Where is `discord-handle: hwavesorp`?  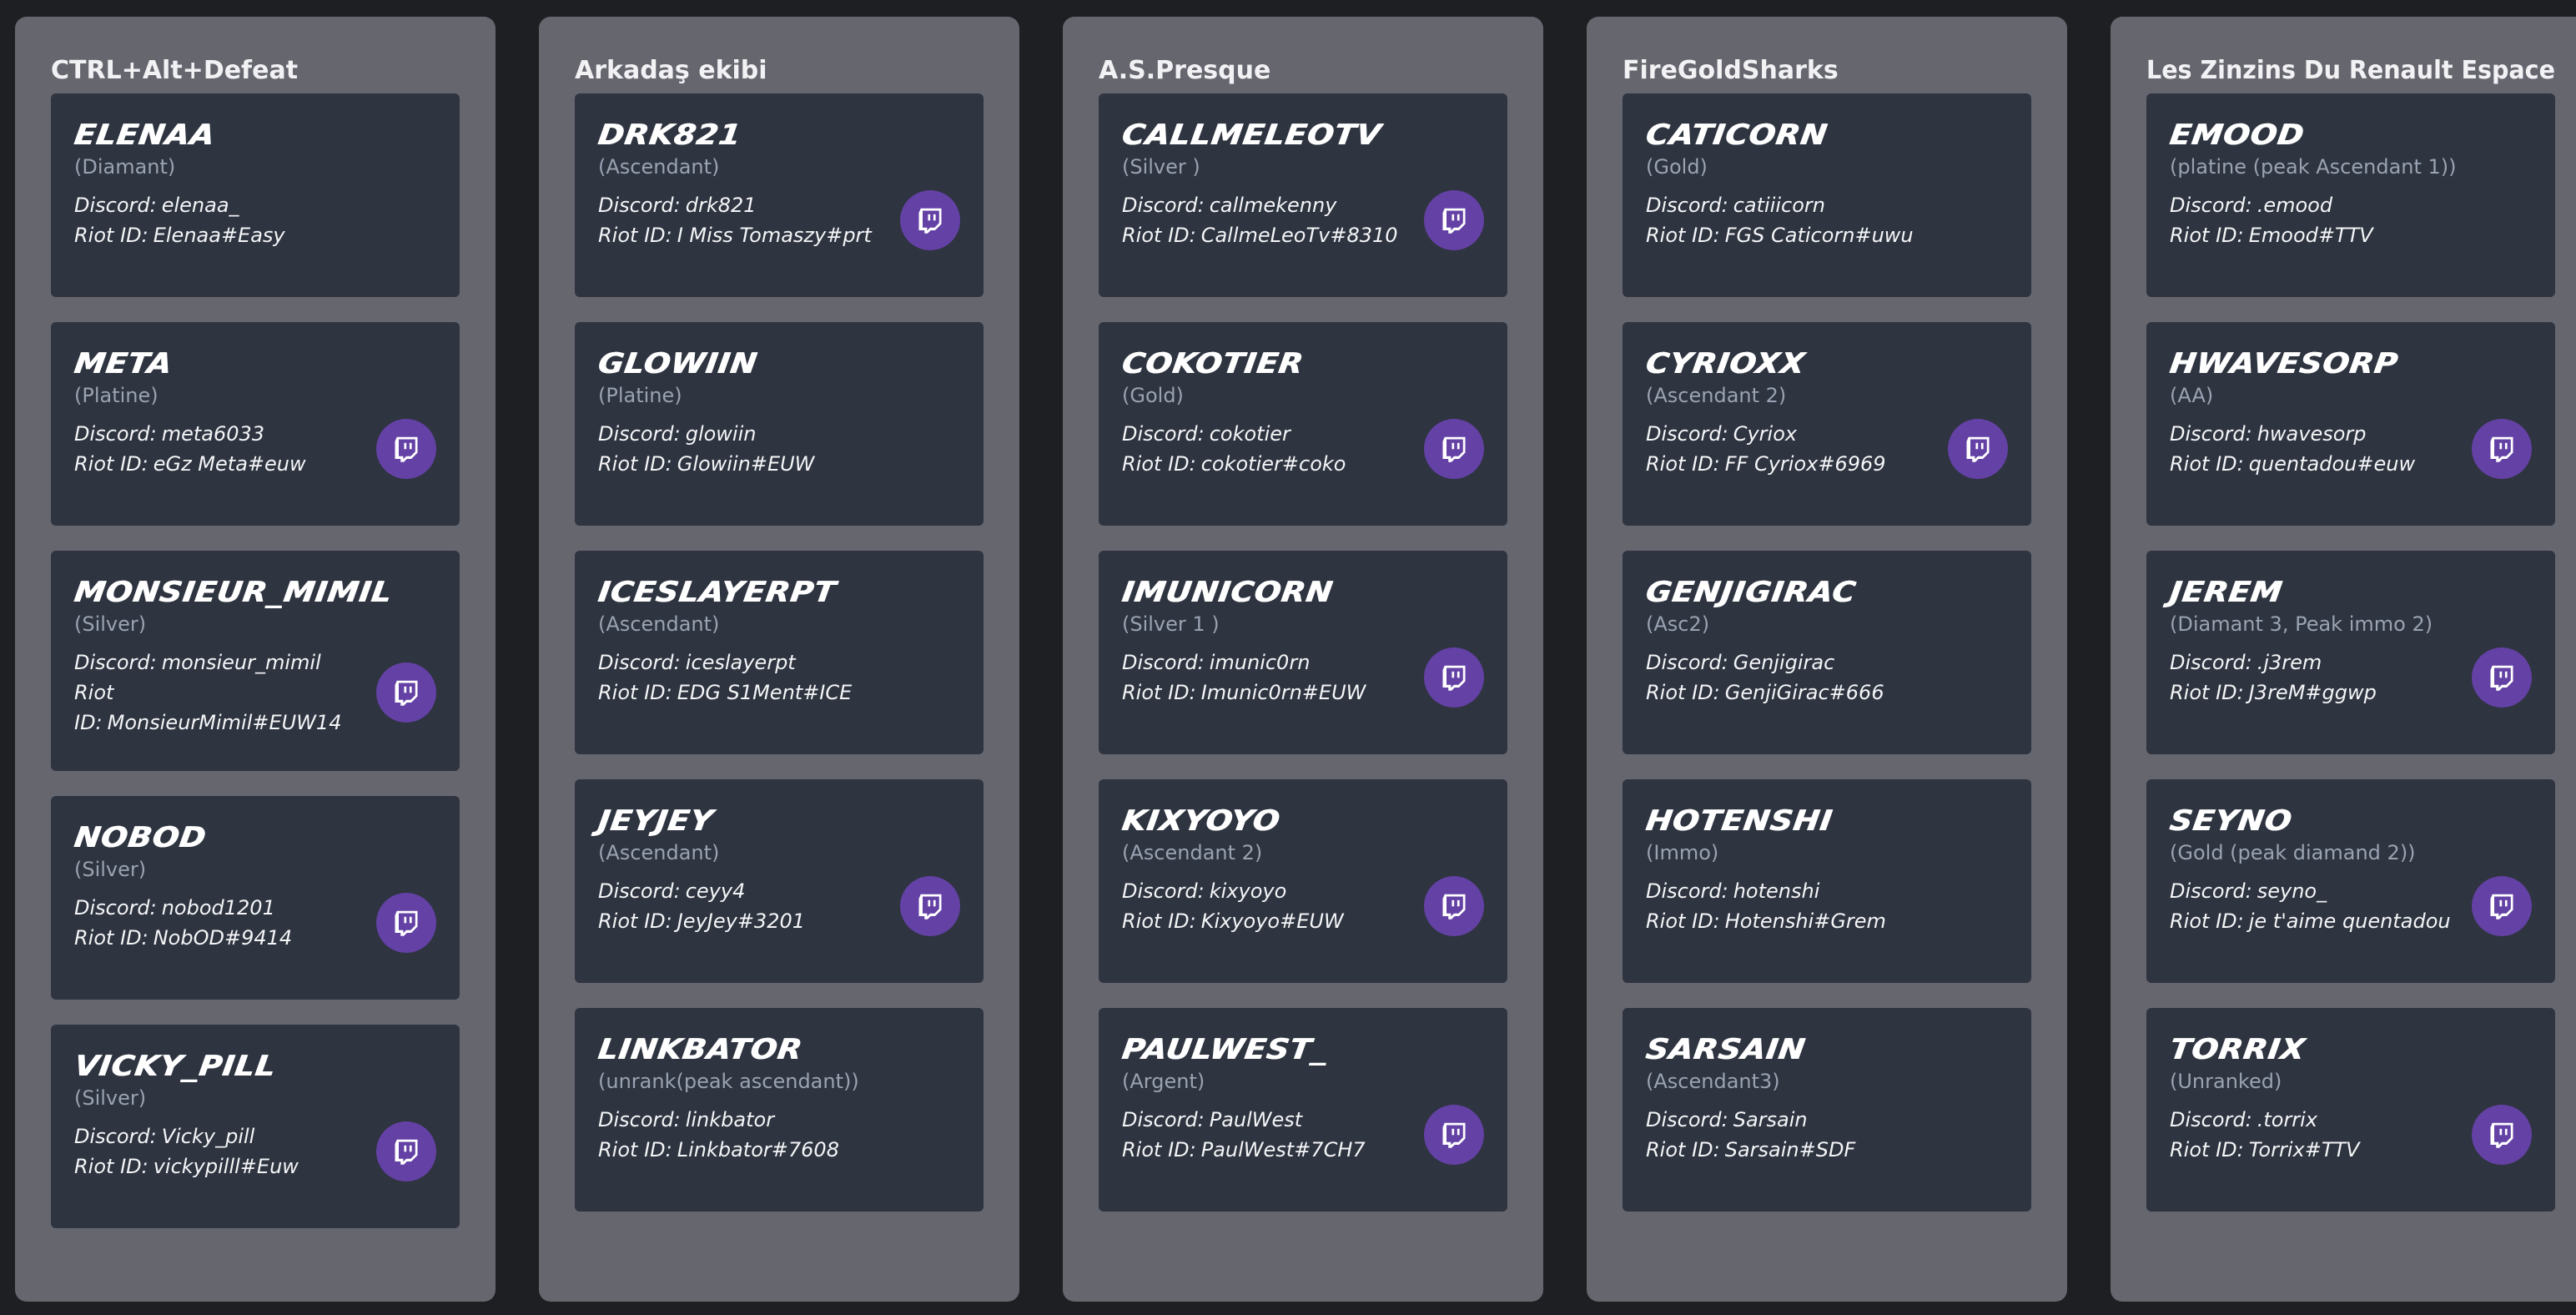 discord-handle: hwavesorp is located at coordinates (2312, 434).